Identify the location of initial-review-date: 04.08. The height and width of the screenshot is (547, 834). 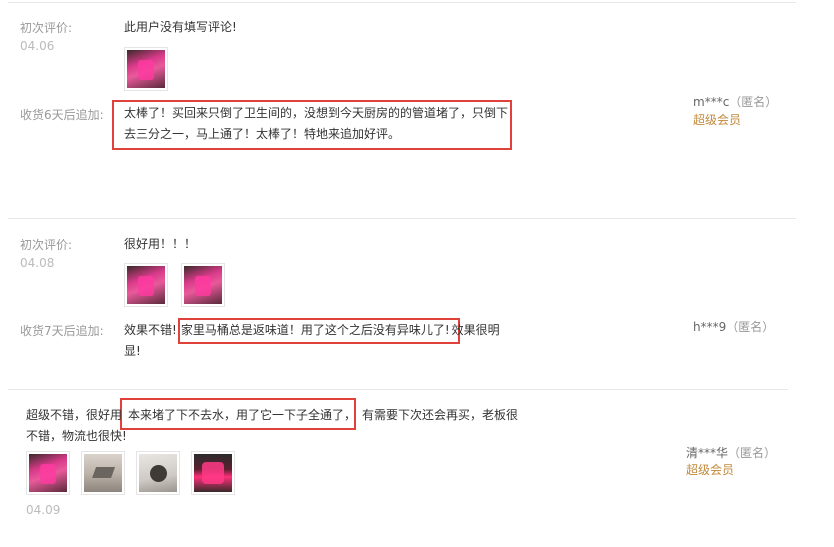
(37, 263).